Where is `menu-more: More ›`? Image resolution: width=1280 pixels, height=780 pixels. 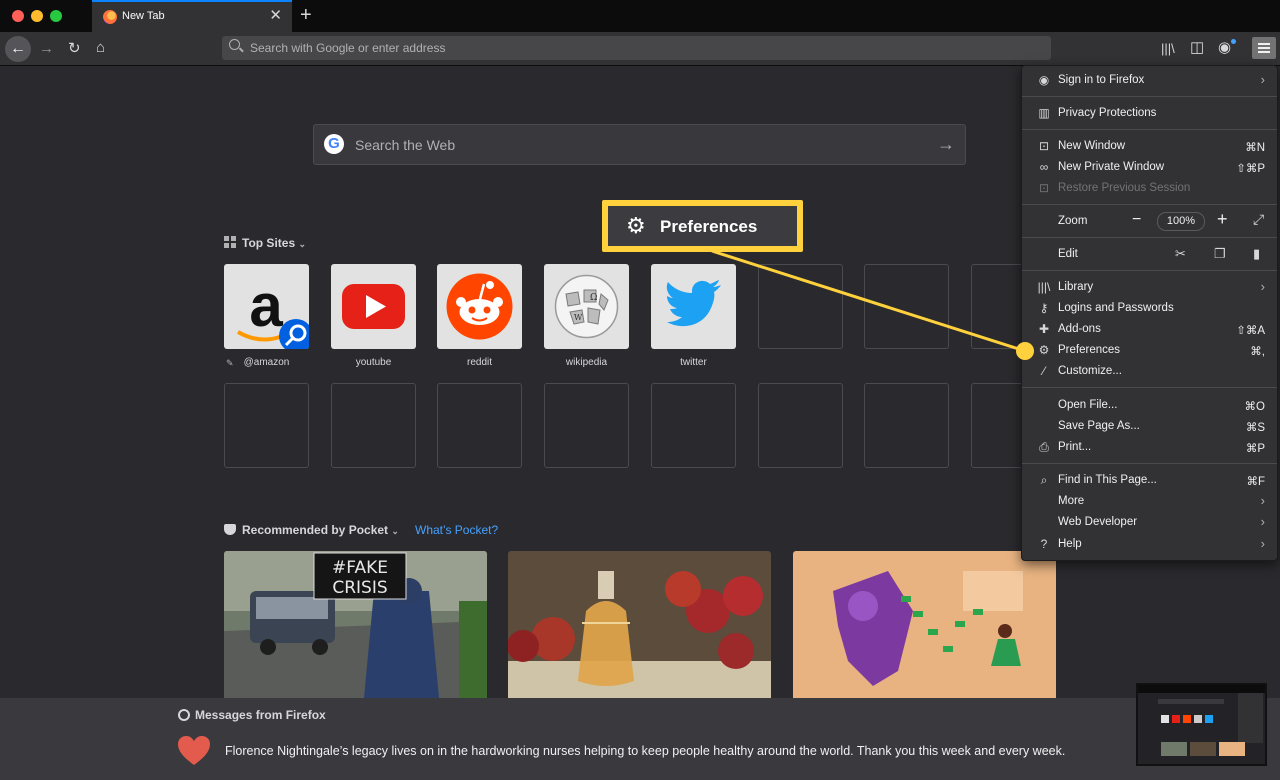
menu-more: More › is located at coordinates (1149, 501).